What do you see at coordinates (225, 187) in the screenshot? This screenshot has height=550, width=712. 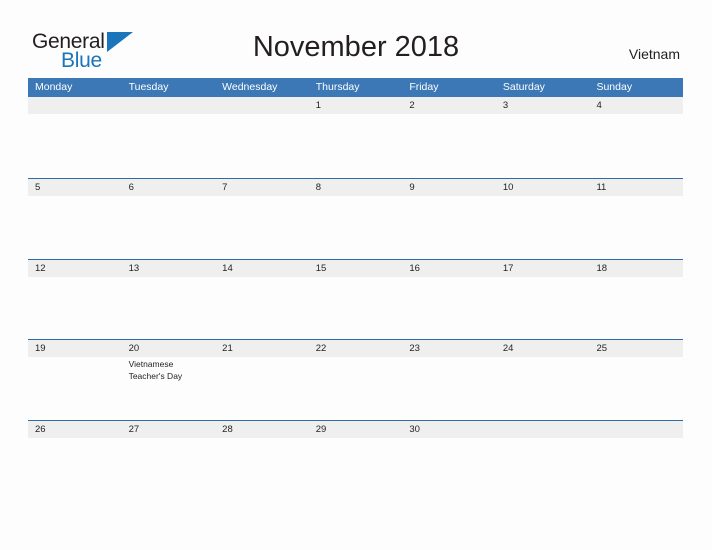 I see `day-number: 7` at bounding box center [225, 187].